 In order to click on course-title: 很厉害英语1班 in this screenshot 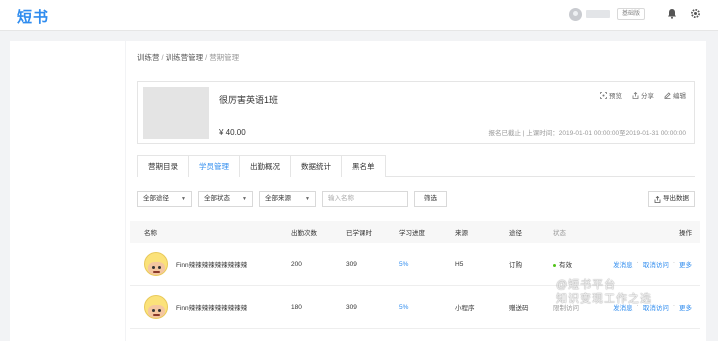, I will do `click(249, 100)`.